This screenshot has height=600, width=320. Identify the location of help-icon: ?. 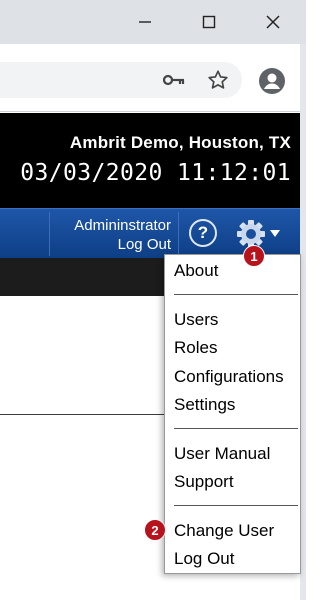
(203, 232).